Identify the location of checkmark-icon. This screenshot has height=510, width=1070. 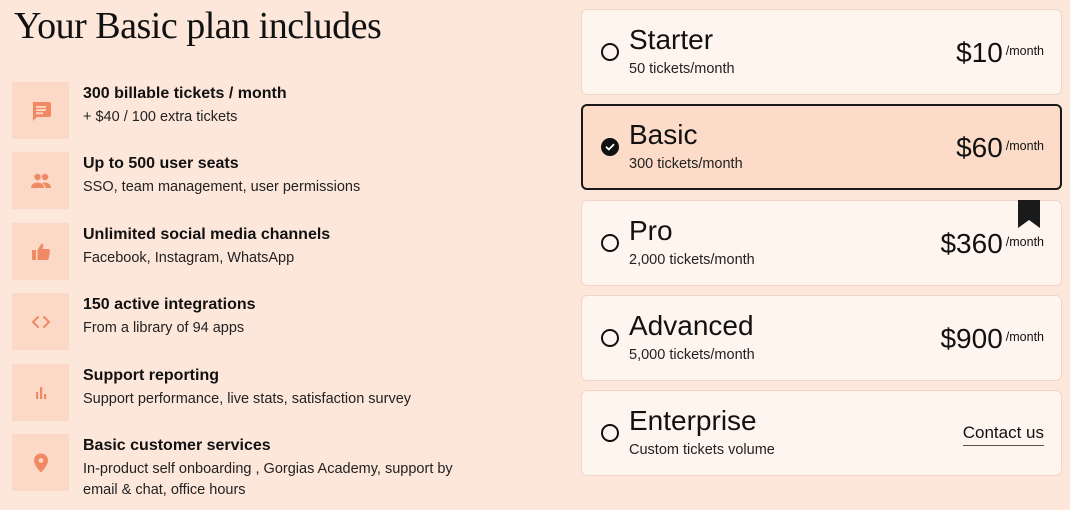
(610, 147).